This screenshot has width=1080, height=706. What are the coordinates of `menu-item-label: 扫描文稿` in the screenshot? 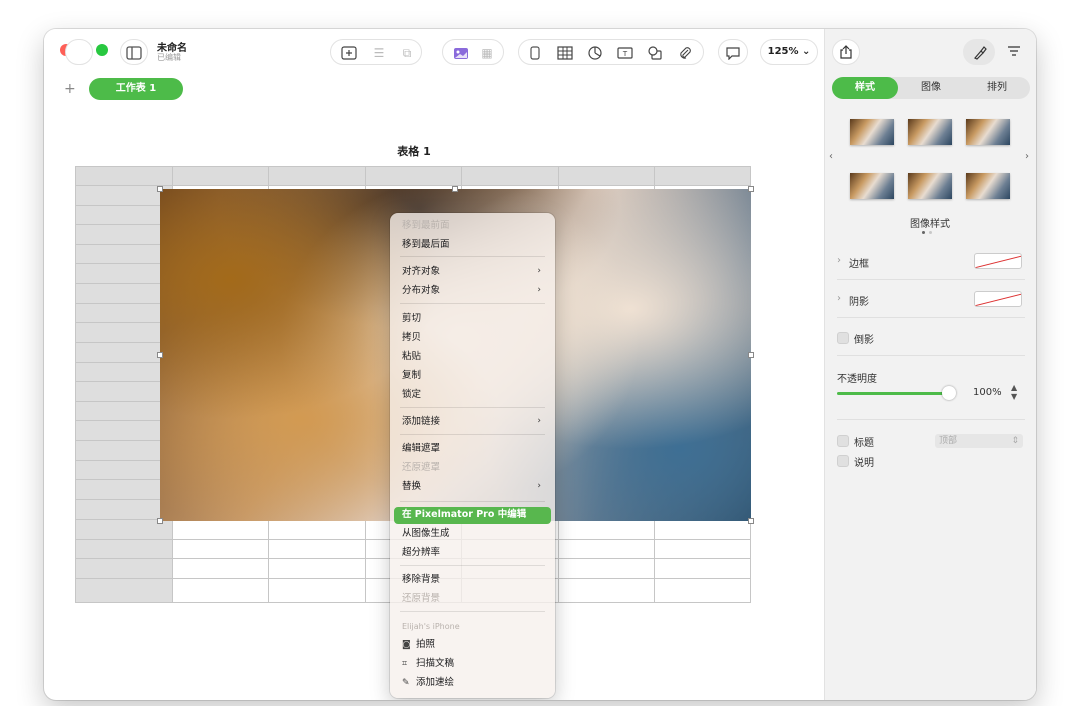 It's located at (435, 663).